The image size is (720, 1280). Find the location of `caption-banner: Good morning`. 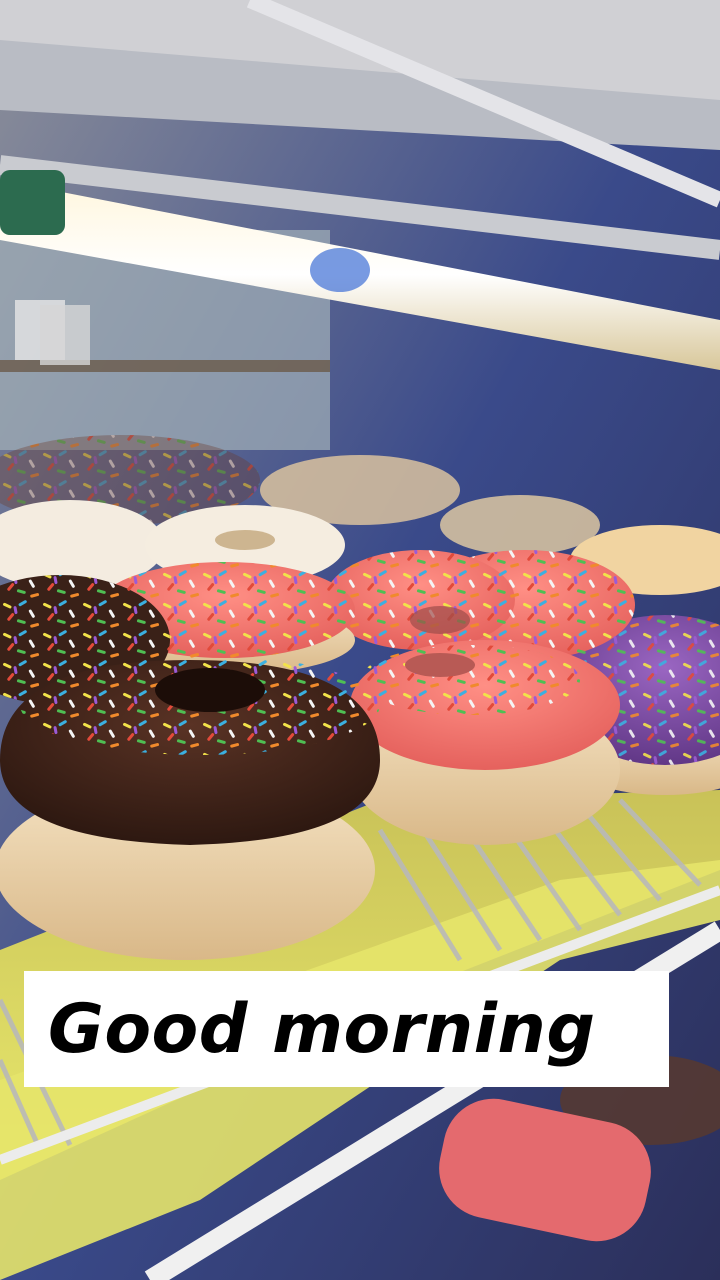

caption-banner: Good morning is located at coordinates (346, 1029).